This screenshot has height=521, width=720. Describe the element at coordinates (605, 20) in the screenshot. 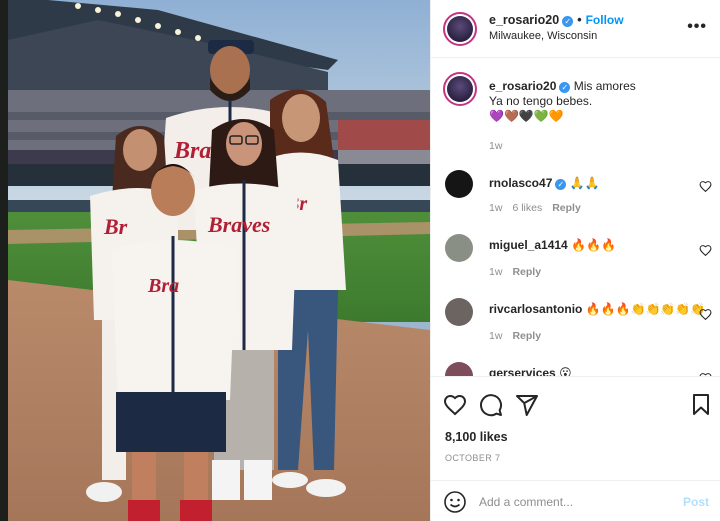

I see `follow-button: Follow` at that location.